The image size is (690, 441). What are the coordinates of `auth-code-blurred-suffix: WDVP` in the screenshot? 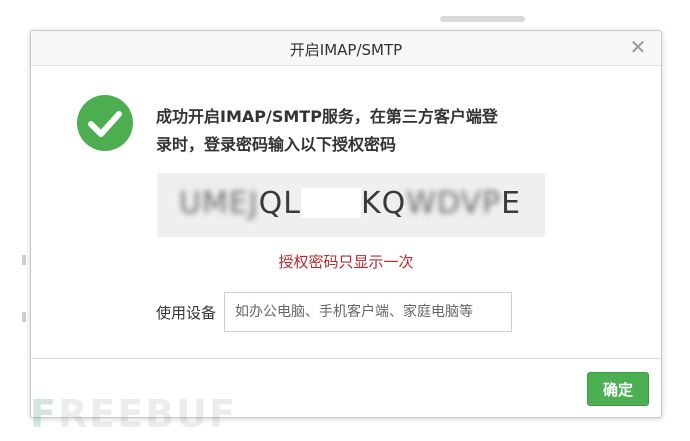 It's located at (454, 203).